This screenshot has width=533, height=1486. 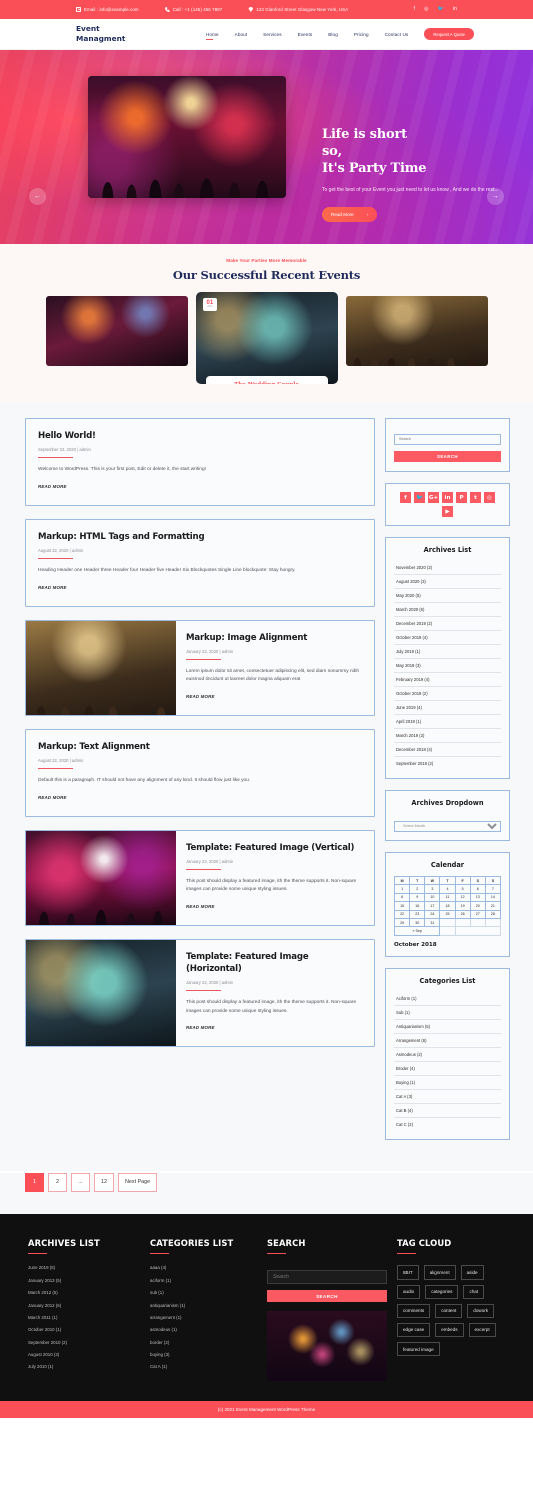 I want to click on calendar-day-cell: 21, so click(x=493, y=906).